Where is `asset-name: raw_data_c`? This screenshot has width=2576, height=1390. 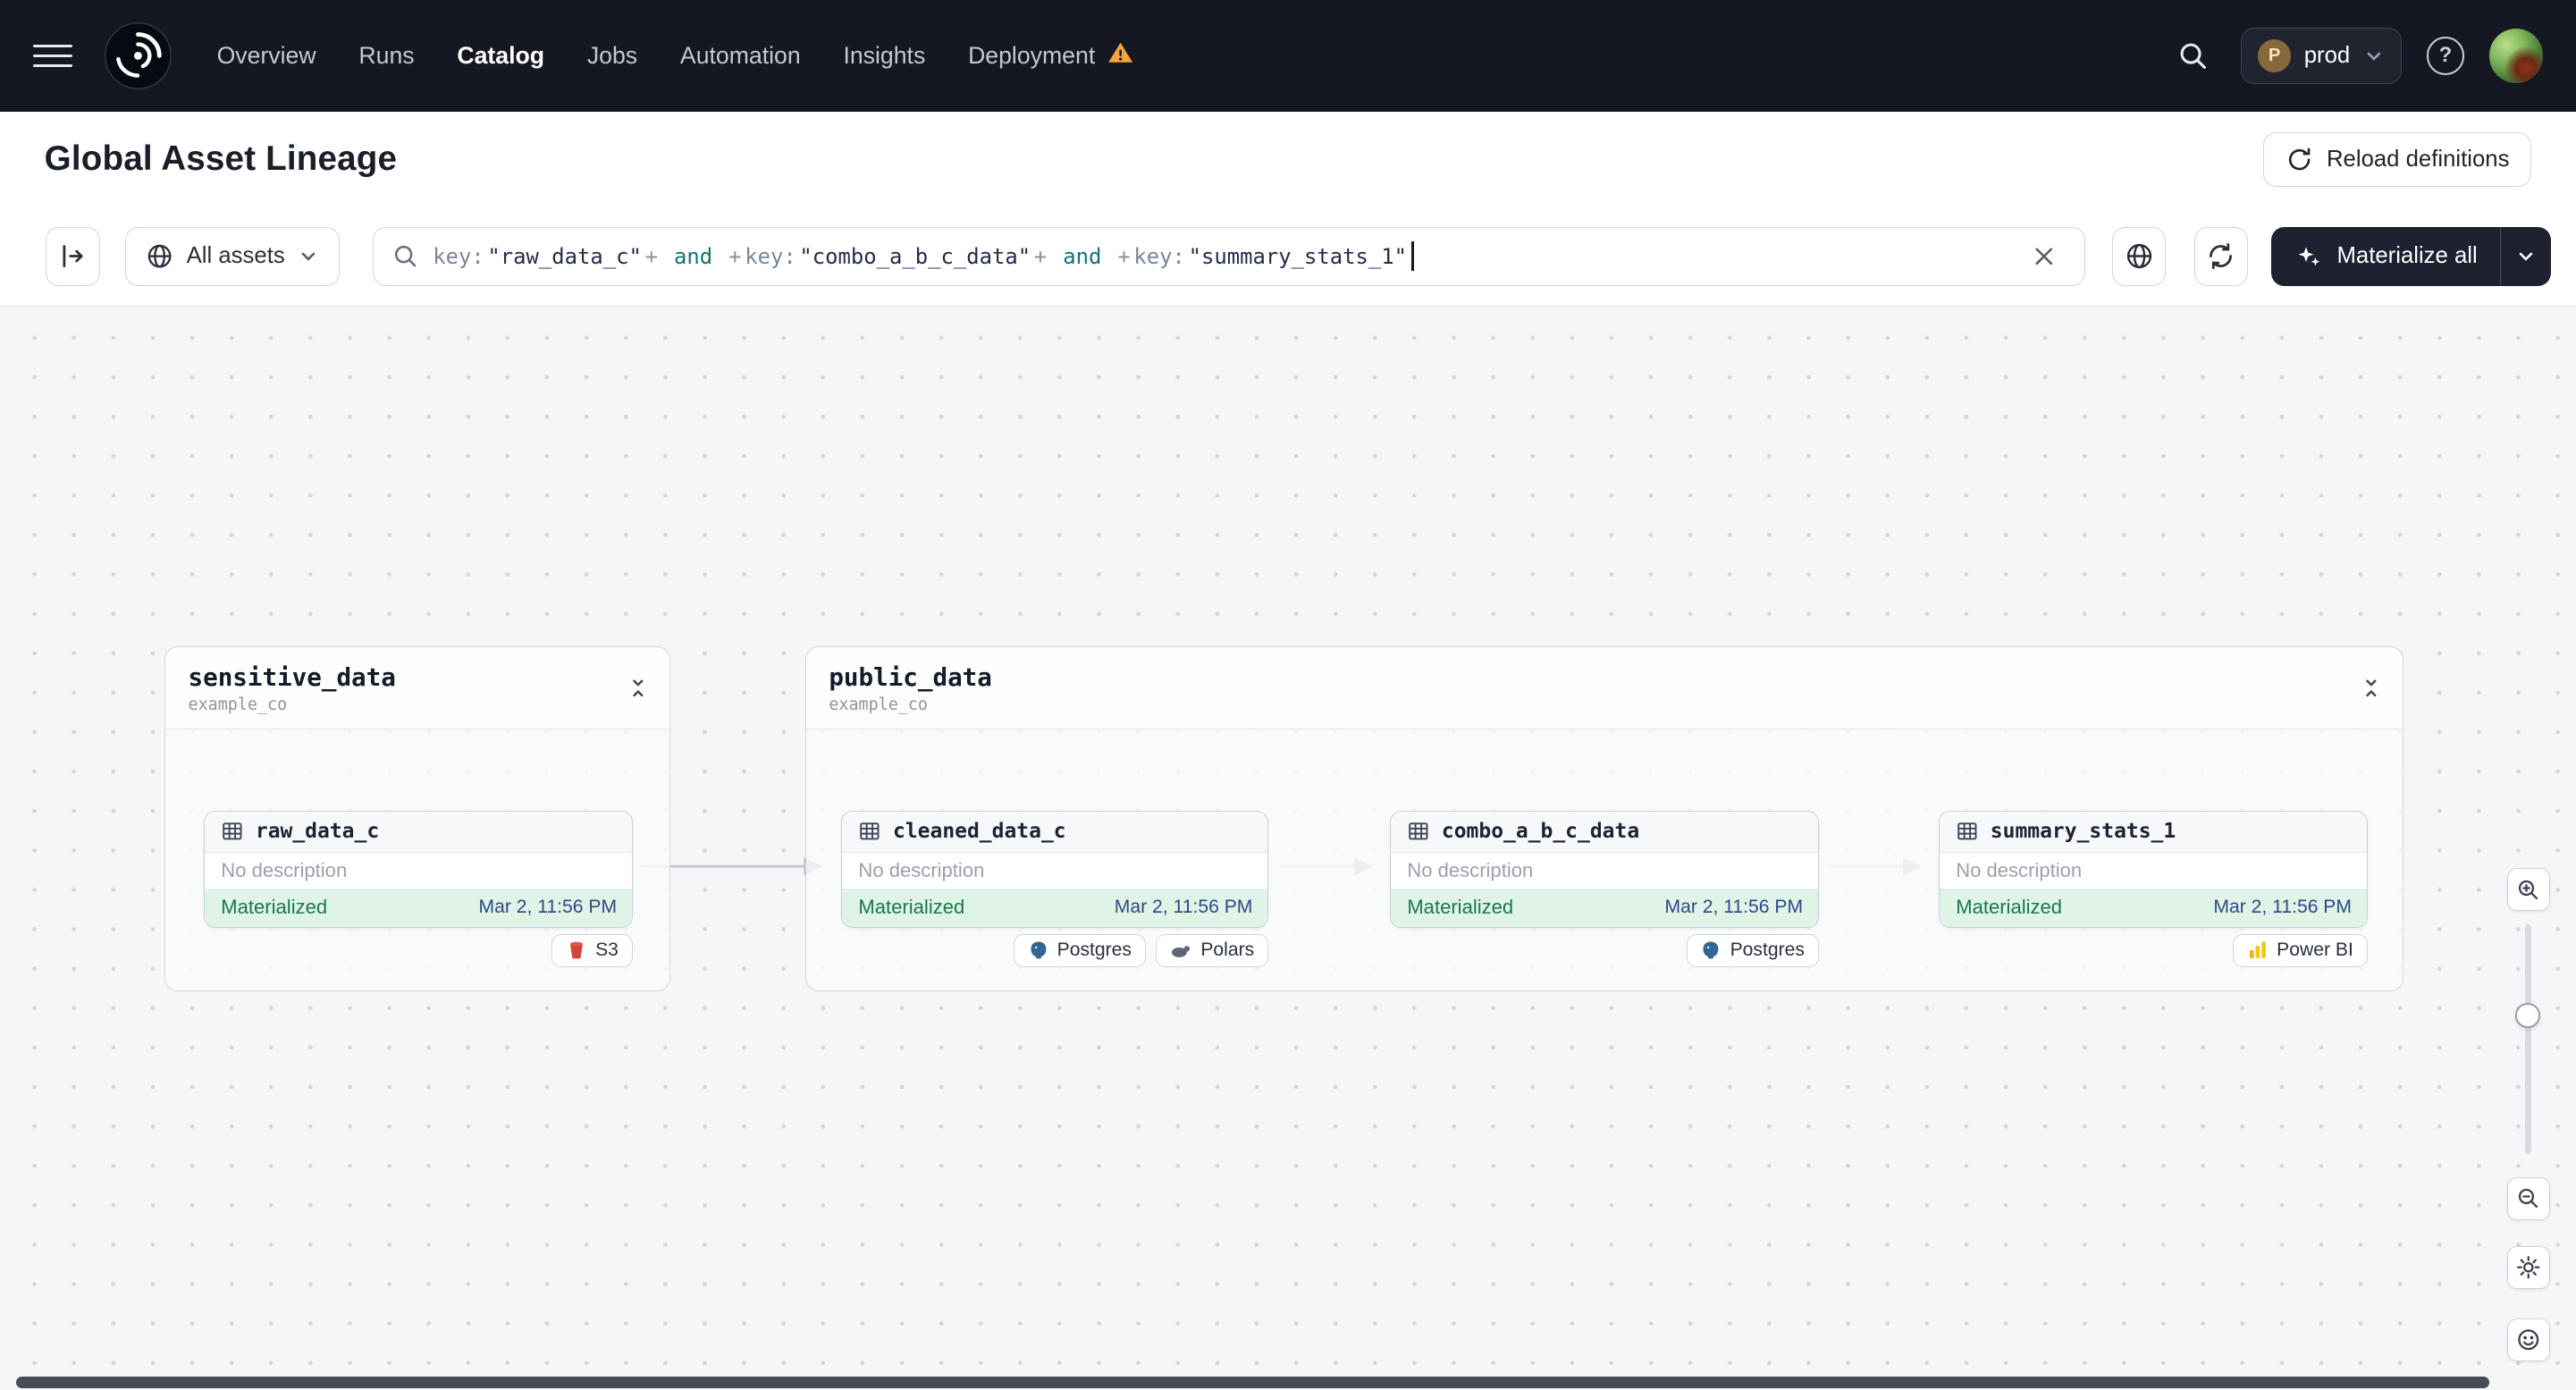
asset-name: raw_data_c is located at coordinates (318, 832).